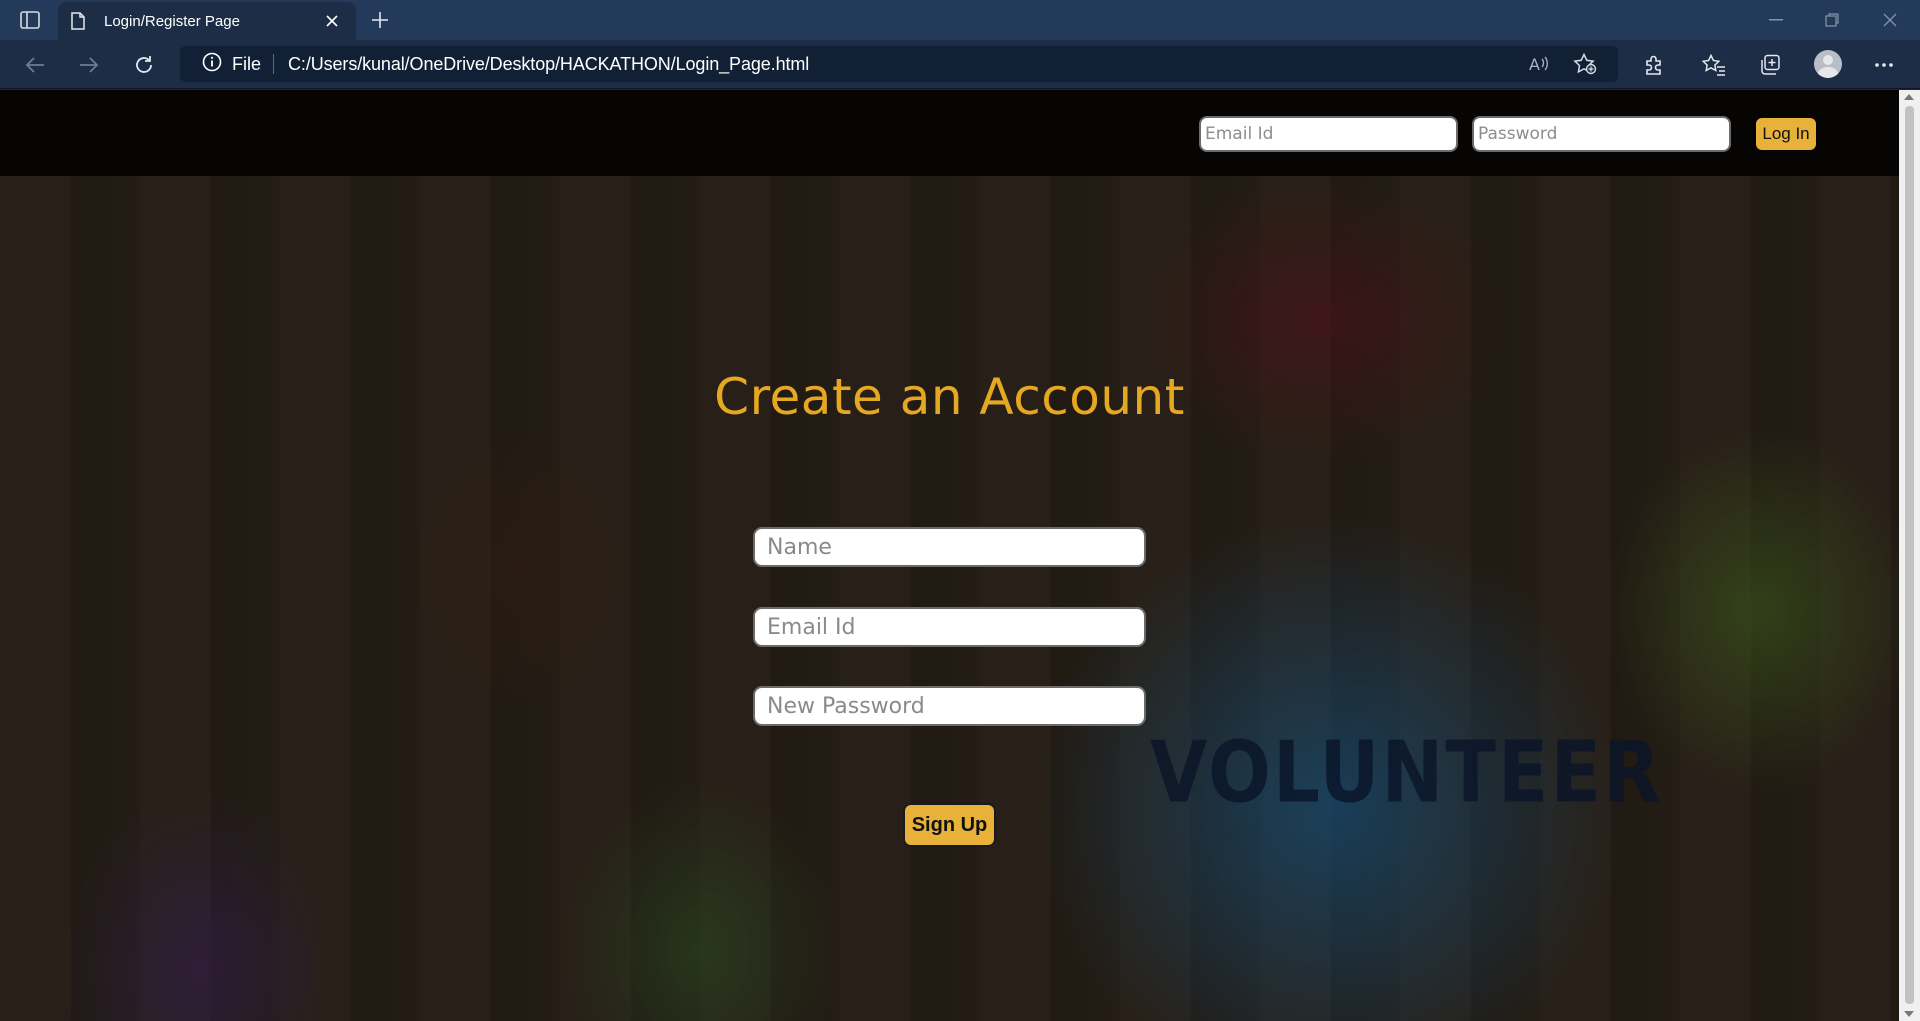 This screenshot has width=1920, height=1021. Describe the element at coordinates (35, 65) in the screenshot. I see `back-icon` at that location.